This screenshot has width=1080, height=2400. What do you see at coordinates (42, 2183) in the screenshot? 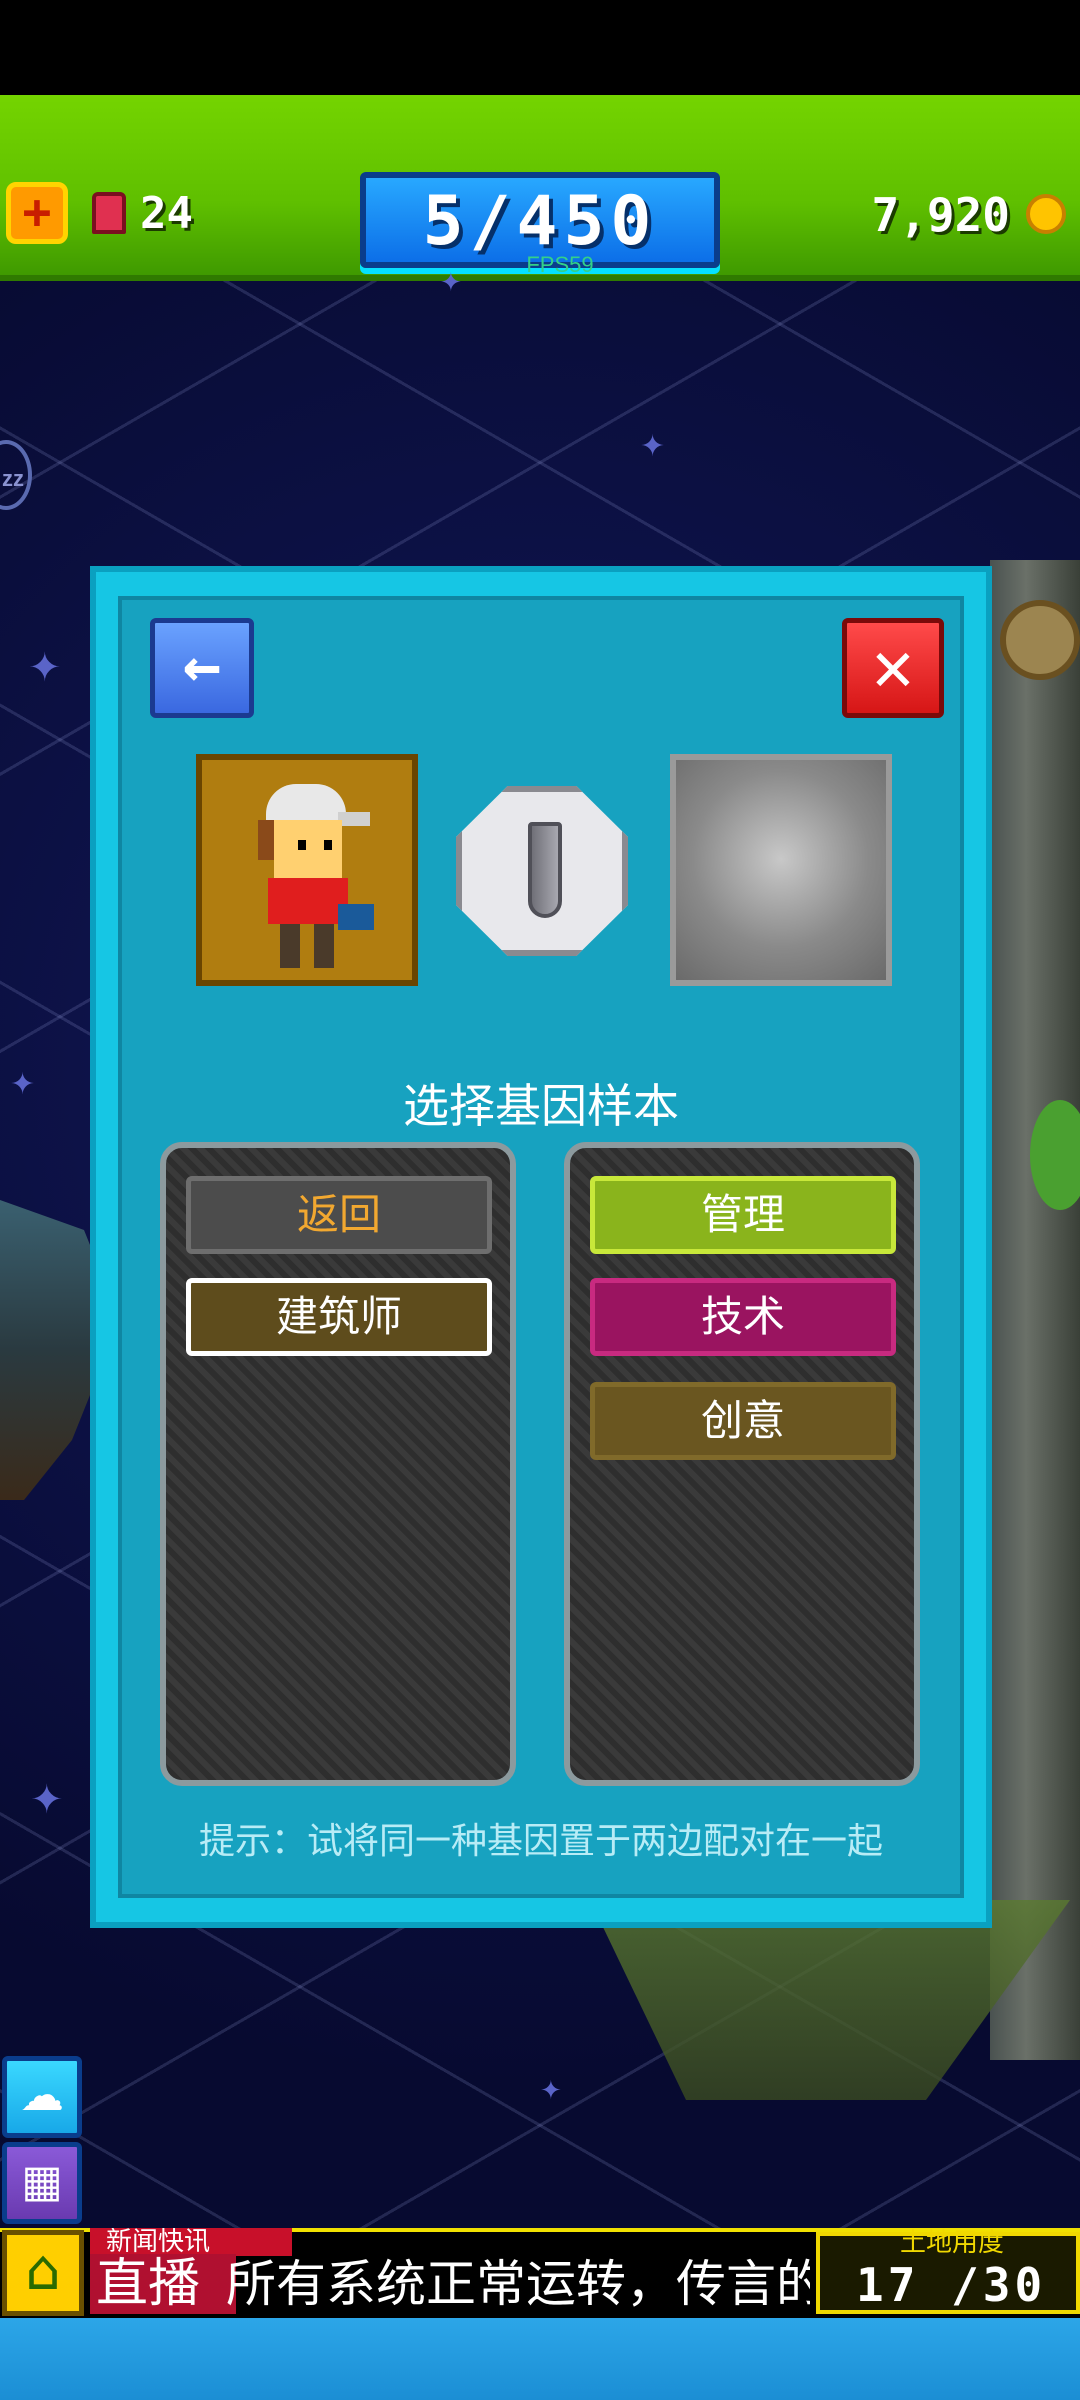
I see `calendar-icon: ▦` at bounding box center [42, 2183].